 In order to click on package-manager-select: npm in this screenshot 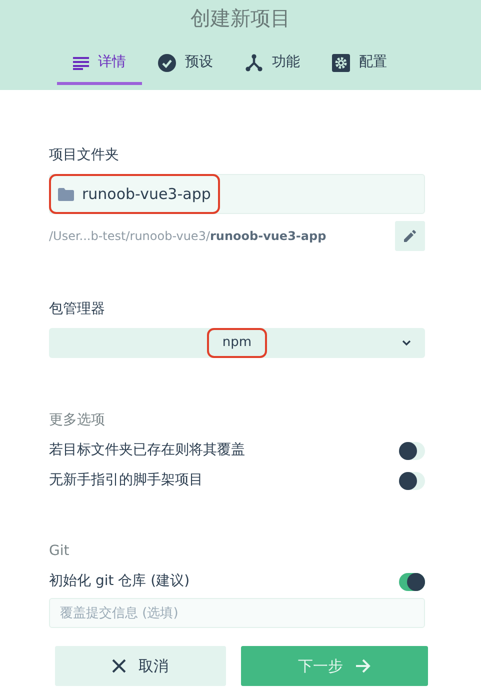, I will do `click(237, 343)`.